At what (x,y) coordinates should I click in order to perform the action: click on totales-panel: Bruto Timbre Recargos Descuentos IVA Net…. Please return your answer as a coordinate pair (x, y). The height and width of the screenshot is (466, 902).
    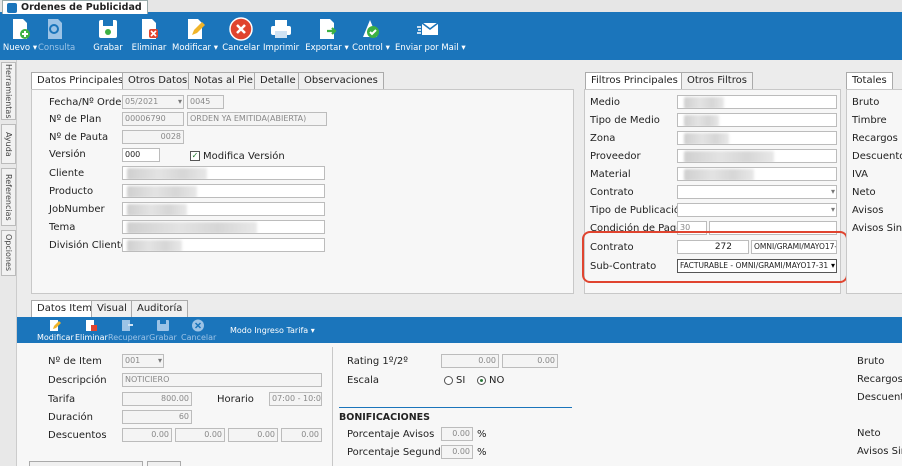
    Looking at the image, I should click on (874, 191).